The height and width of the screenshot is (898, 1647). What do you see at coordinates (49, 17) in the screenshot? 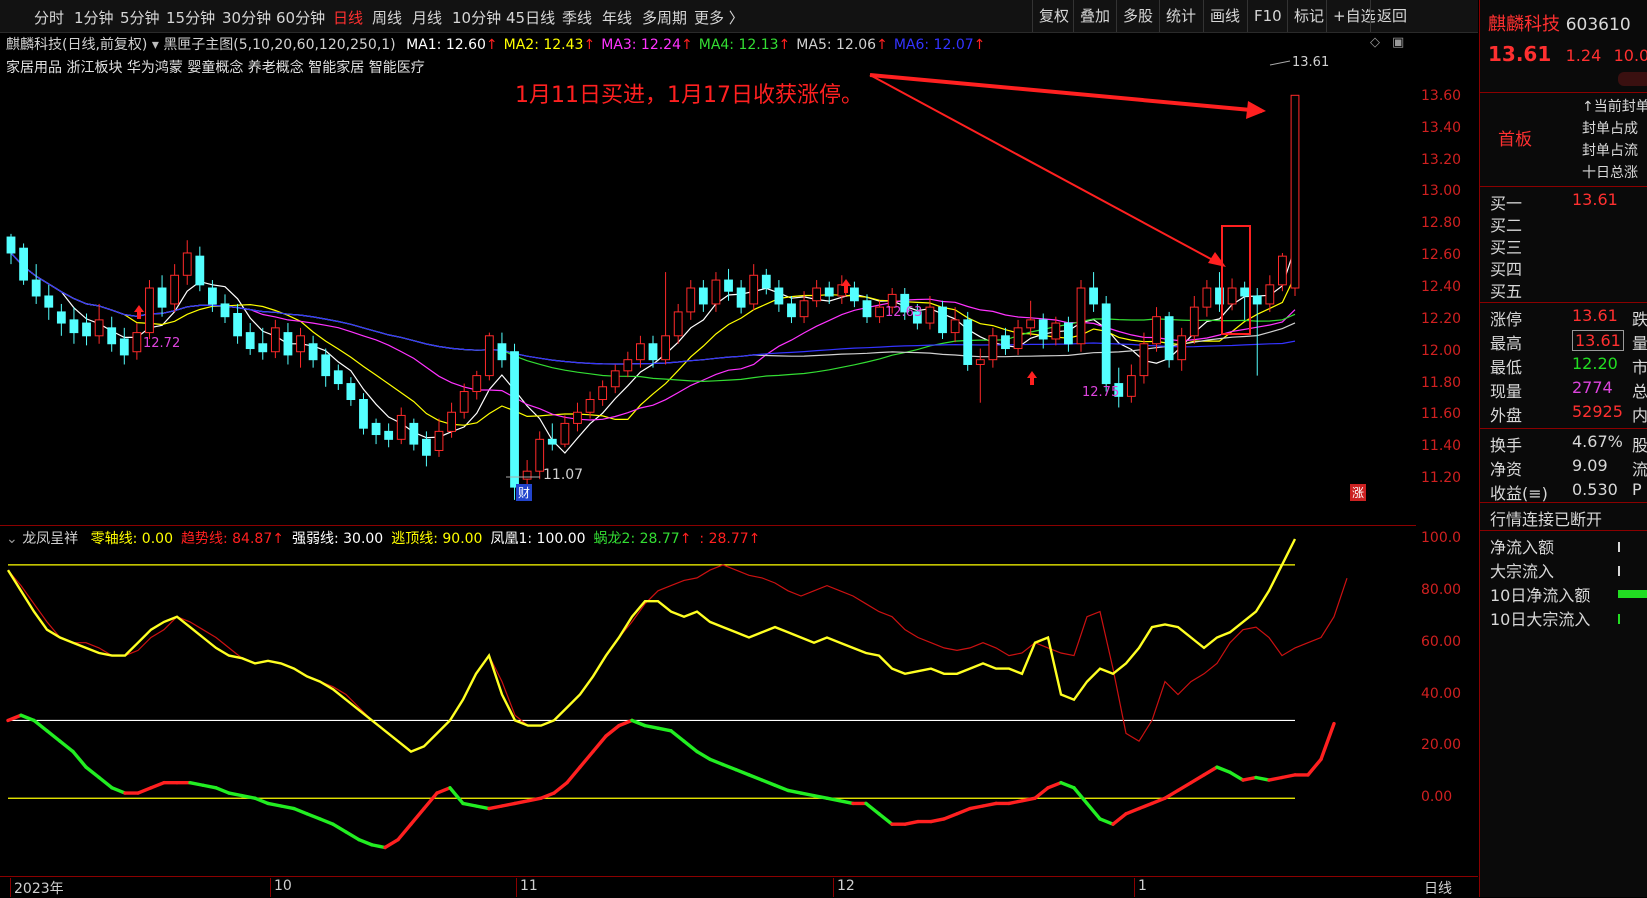
I see `period-tab-0: 分时` at bounding box center [49, 17].